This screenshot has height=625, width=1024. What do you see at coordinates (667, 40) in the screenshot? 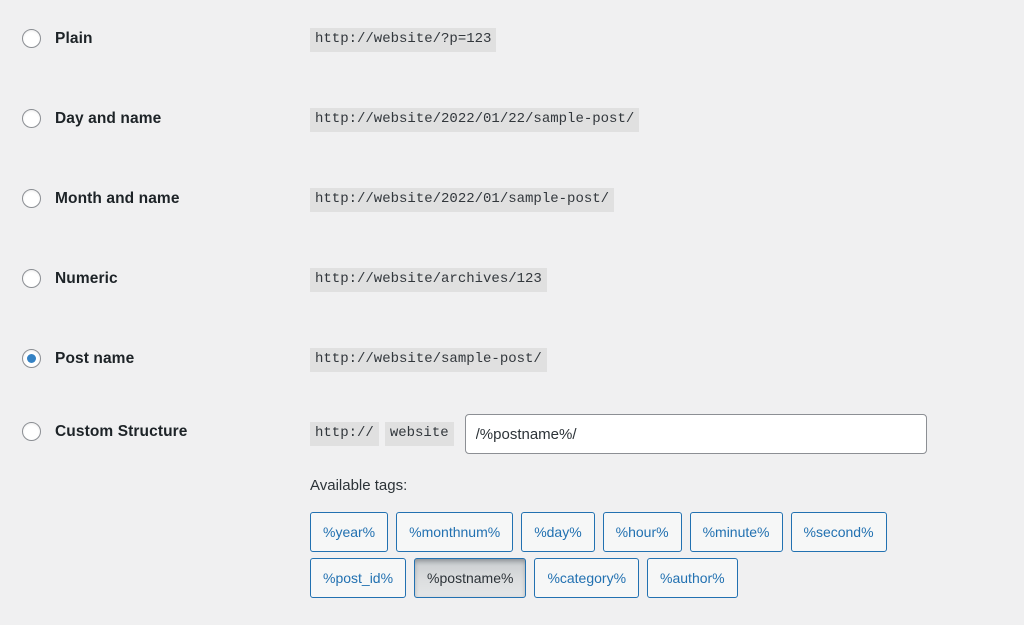
I see `permalink-example-cell-plain: http://website/?p=123` at bounding box center [667, 40].